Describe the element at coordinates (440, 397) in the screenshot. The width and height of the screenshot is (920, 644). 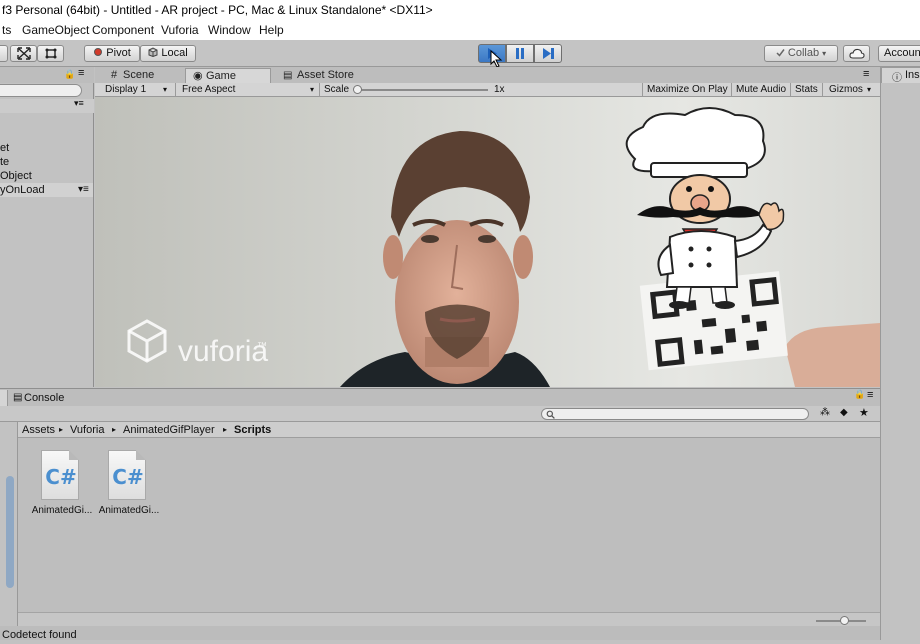
I see `bottom-tabs: ▤ Console 🔒 ≡` at that location.